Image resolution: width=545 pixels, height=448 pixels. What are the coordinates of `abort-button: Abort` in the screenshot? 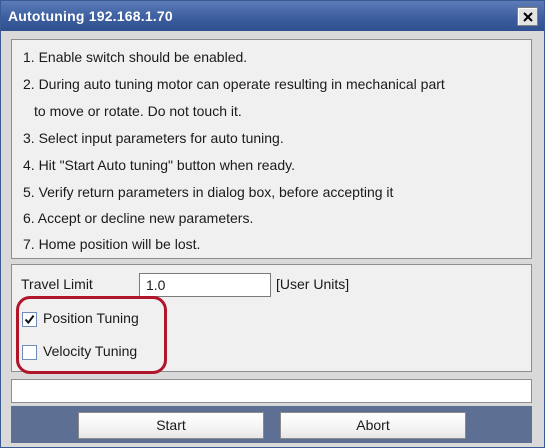 It's located at (373, 425).